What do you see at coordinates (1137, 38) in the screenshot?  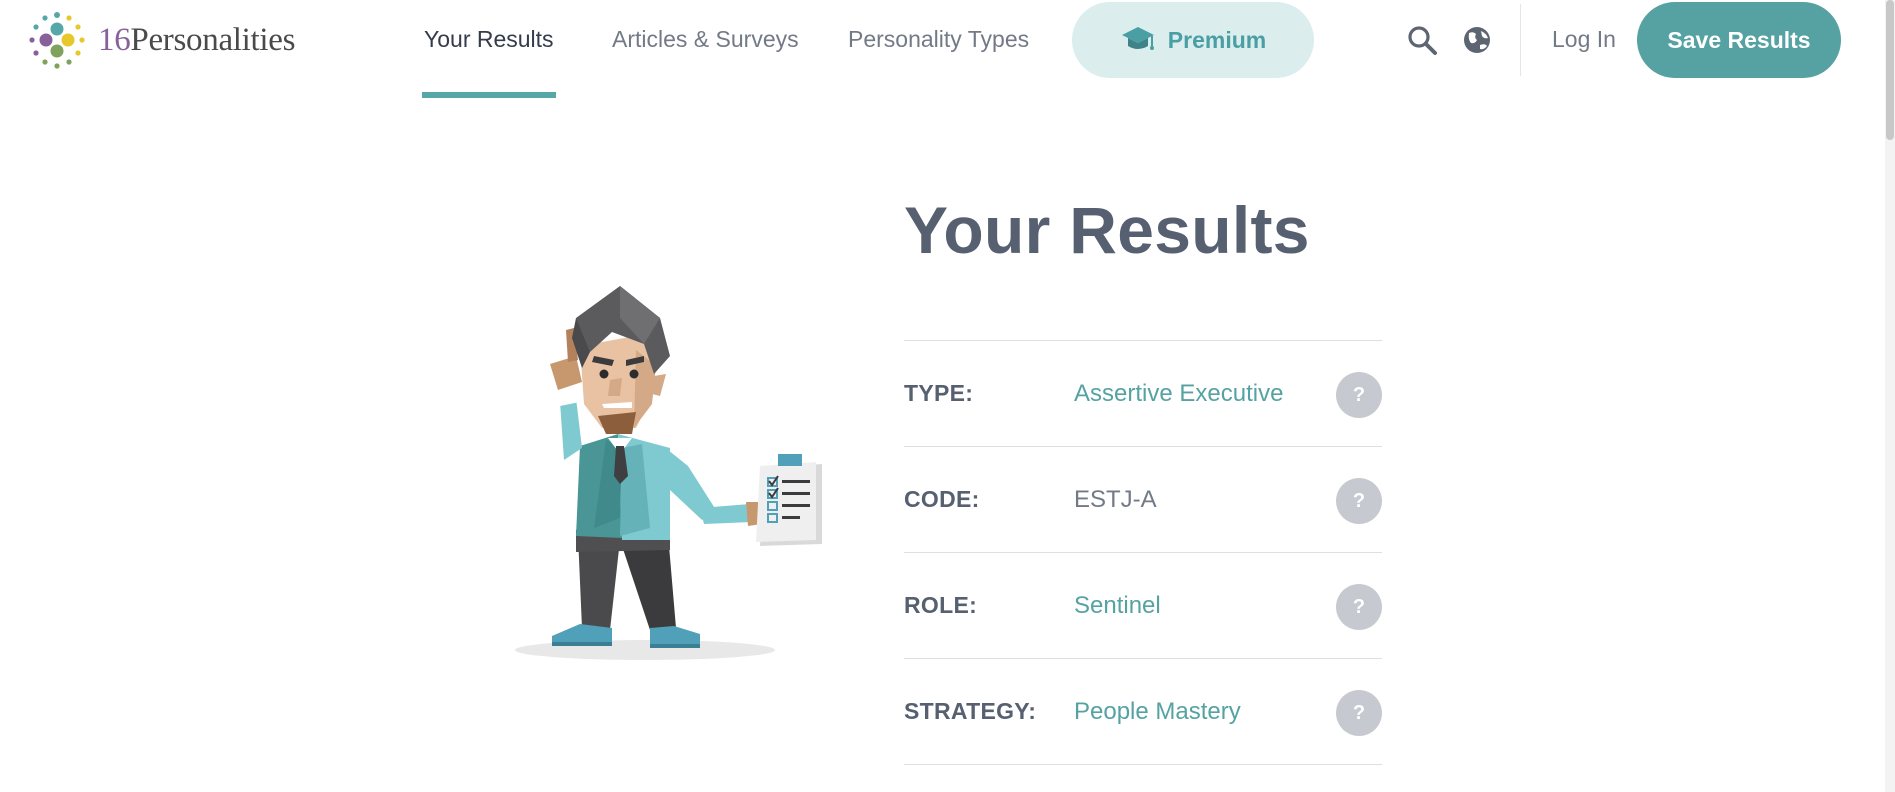 I see `graduation-cap-icon` at bounding box center [1137, 38].